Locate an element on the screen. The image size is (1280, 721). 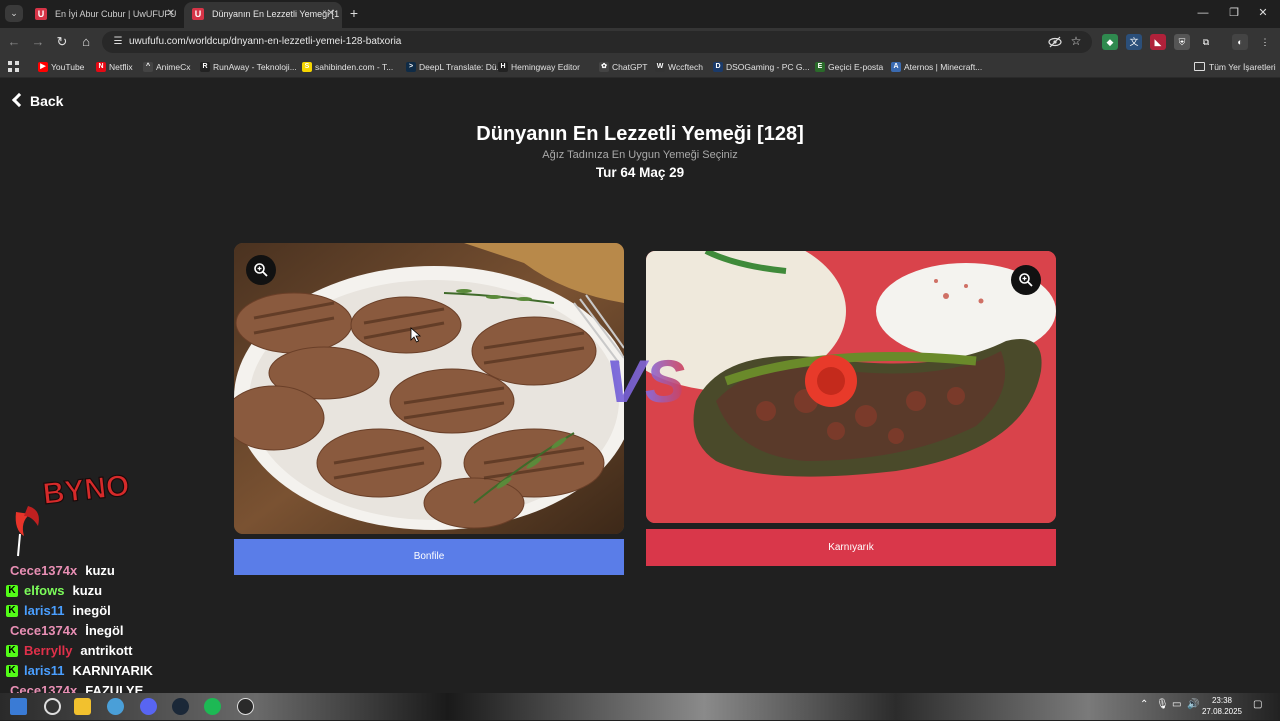
system-clock: 23:38 27.08.2025 is located at coordinates (1222, 706).